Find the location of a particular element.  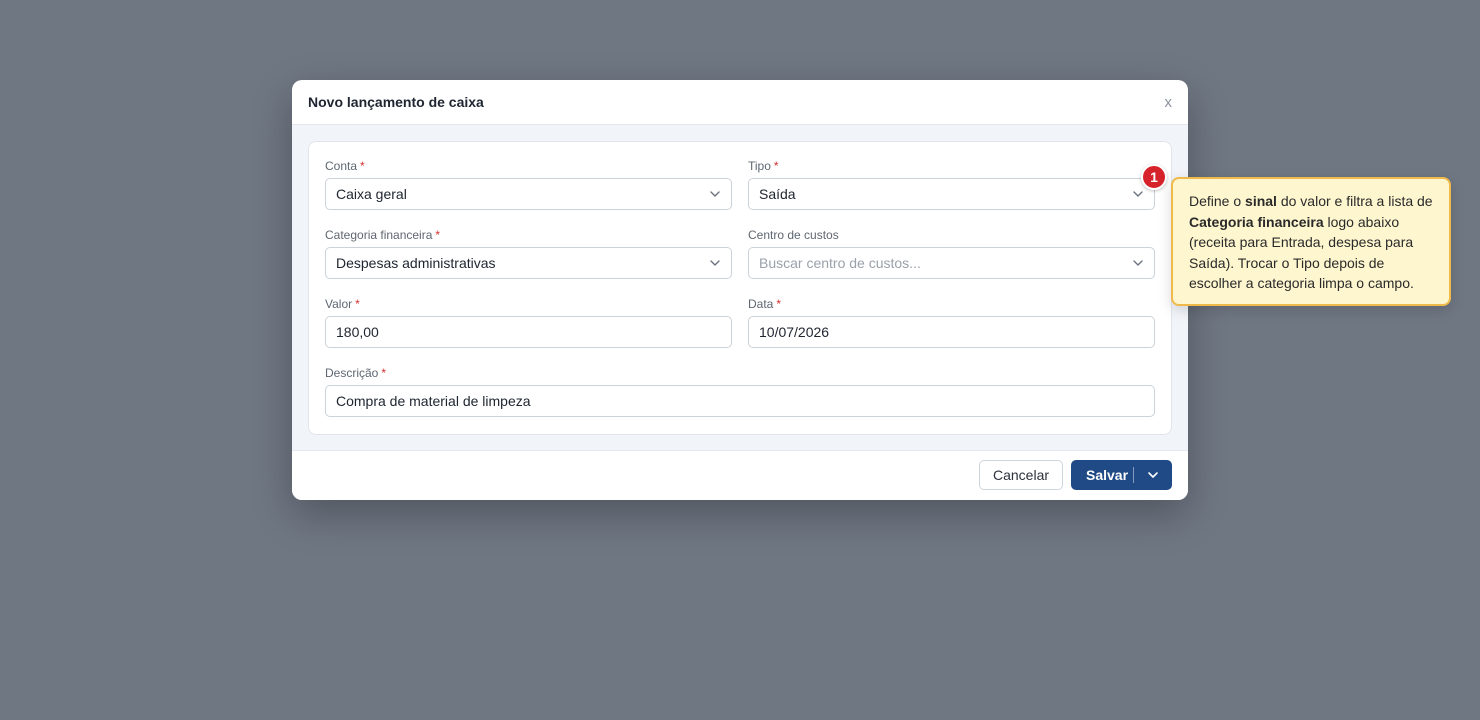

tour-step-badge: 1 is located at coordinates (1154, 177).